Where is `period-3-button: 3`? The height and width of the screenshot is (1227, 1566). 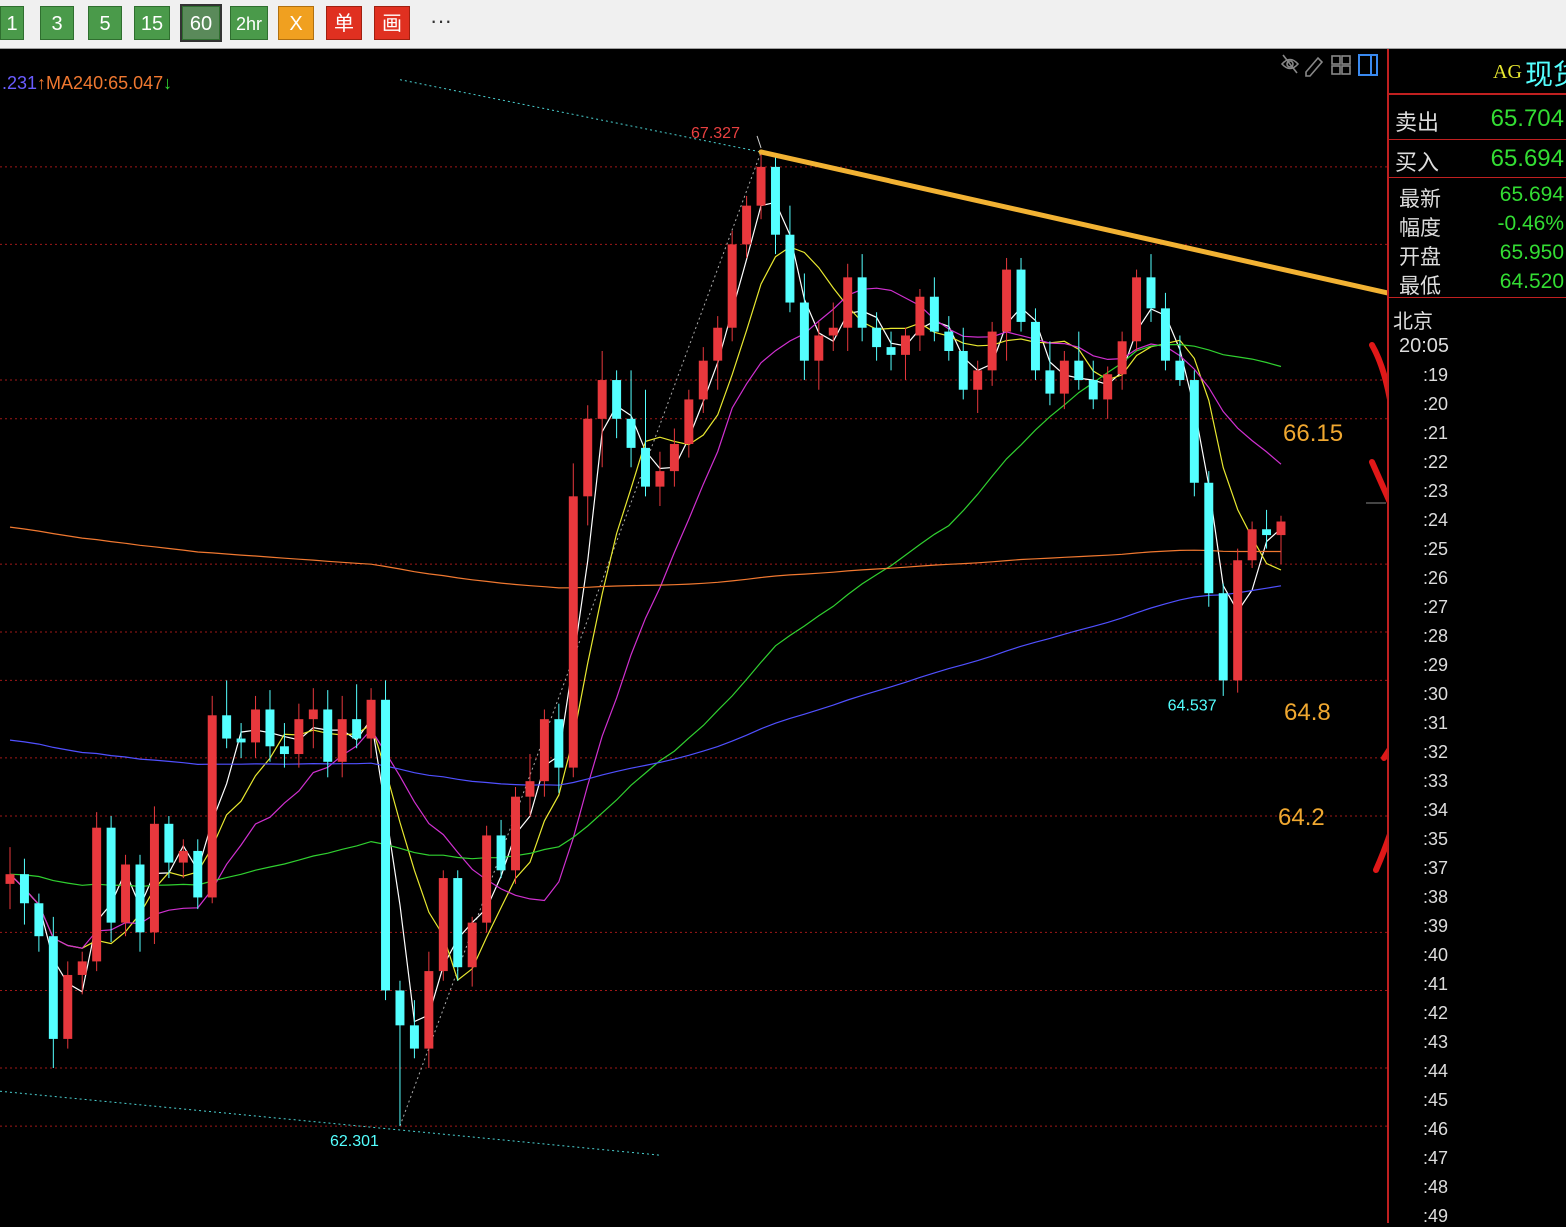
period-3-button: 3 is located at coordinates (57, 23).